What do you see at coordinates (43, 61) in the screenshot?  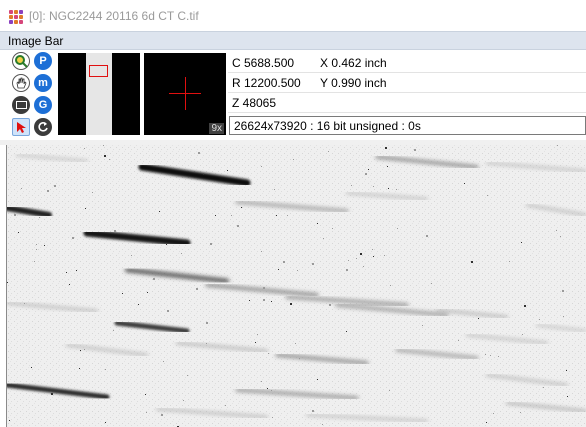 I see `pan-tool-icon: P` at bounding box center [43, 61].